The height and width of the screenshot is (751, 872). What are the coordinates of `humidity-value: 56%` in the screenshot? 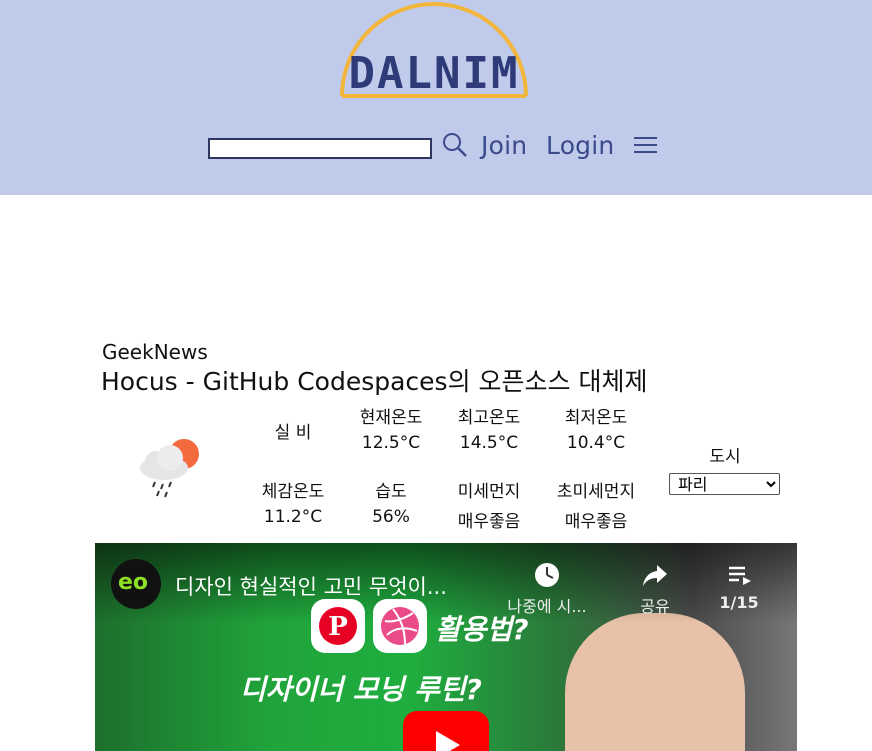 It's located at (391, 517).